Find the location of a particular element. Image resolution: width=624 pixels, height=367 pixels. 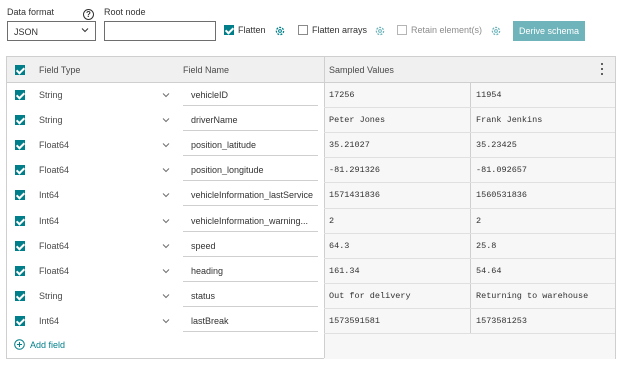

table-row: Float64 heading 161.34 54.64 is located at coordinates (311, 271).